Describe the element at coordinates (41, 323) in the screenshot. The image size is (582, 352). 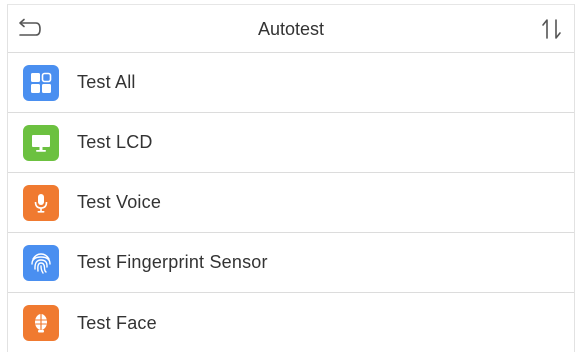
I see `face-icon` at that location.